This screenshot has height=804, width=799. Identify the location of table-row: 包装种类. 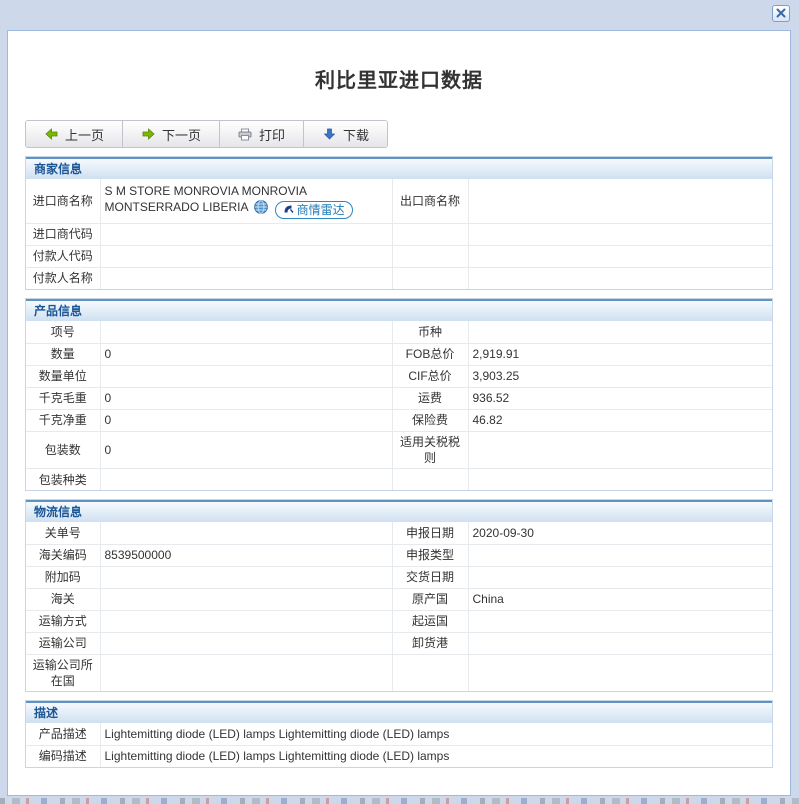
(399, 479).